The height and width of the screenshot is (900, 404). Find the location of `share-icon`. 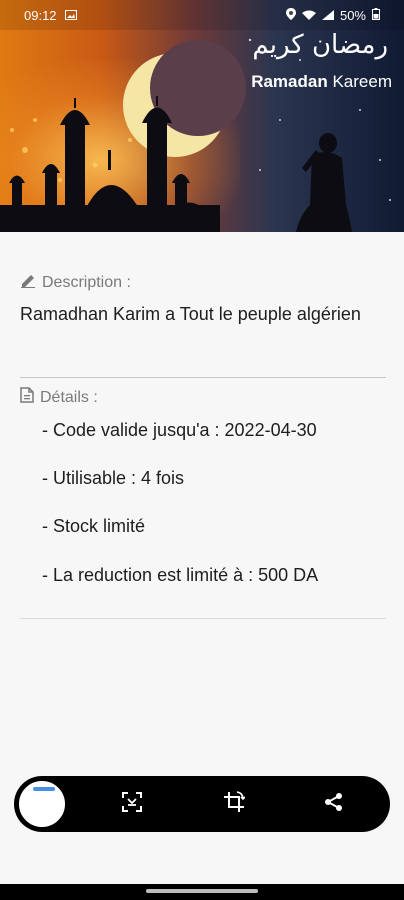

share-icon is located at coordinates (334, 804).